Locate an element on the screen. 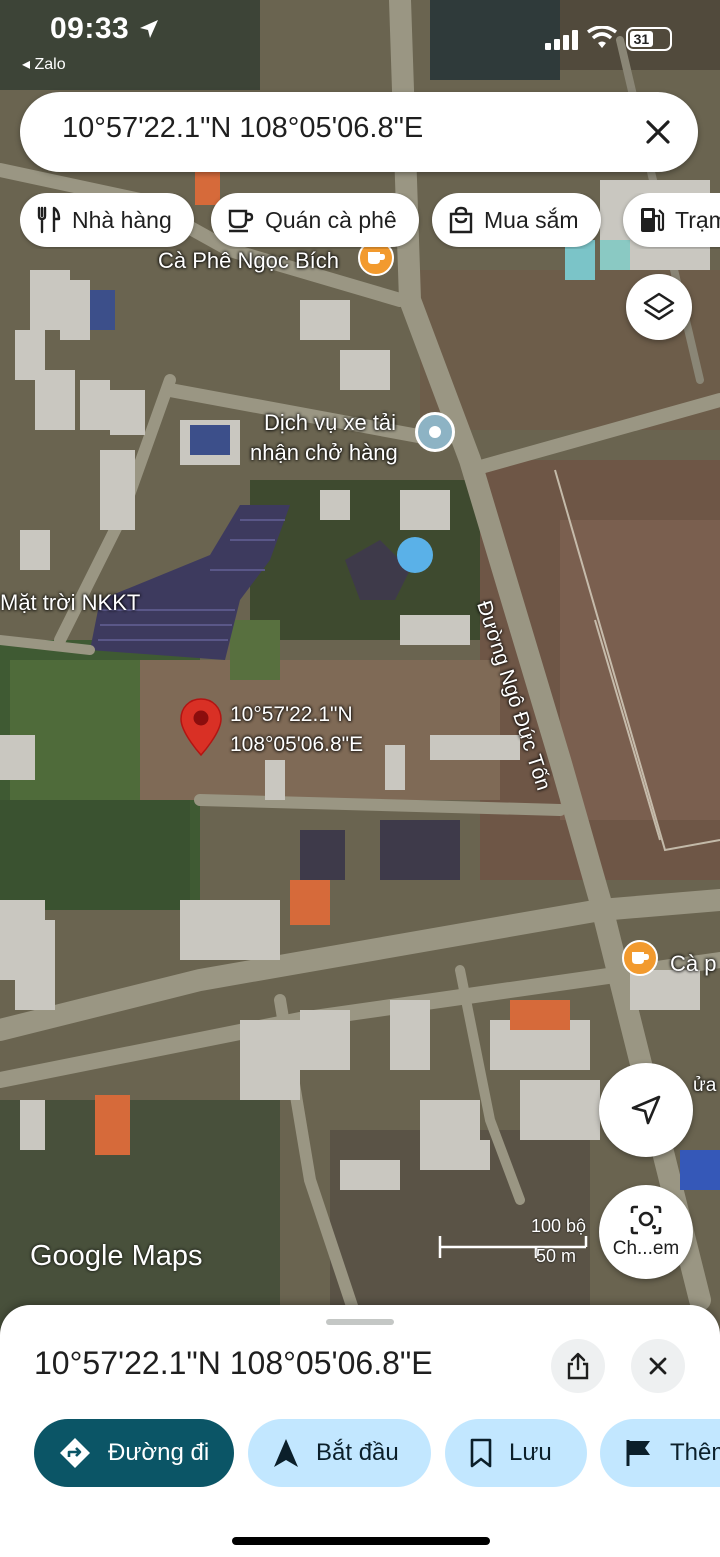 Image resolution: width=720 pixels, height=1557 pixels. navigation-arrow-icon is located at coordinates (286, 1453).